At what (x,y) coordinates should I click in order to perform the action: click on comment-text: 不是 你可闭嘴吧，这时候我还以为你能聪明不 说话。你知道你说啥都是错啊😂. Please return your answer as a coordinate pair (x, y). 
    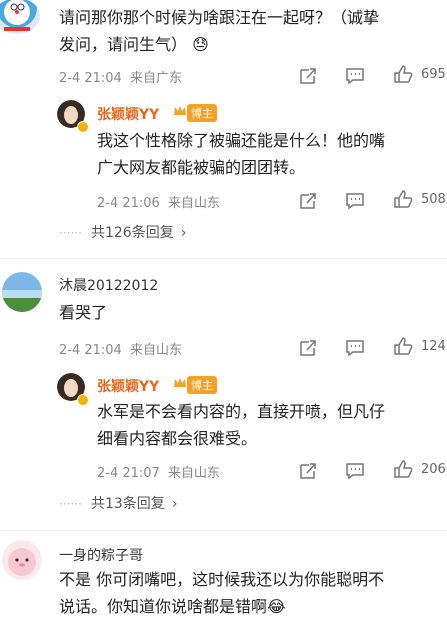
    Looking at the image, I should click on (251, 593).